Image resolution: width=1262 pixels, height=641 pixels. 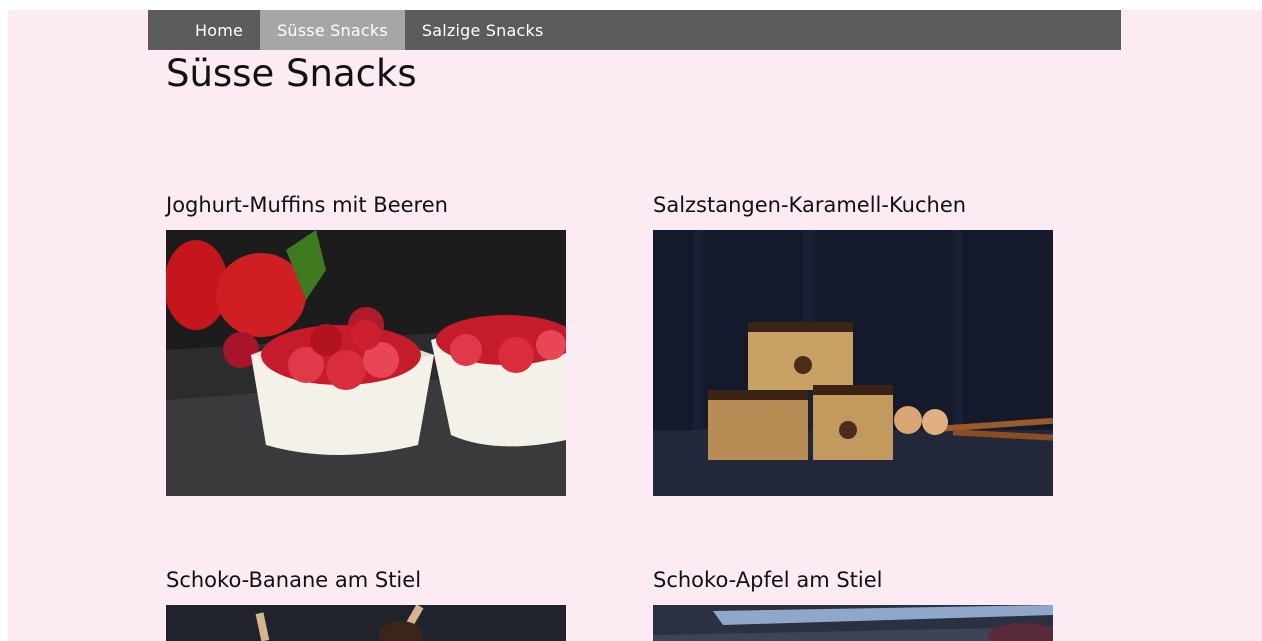 What do you see at coordinates (366, 623) in the screenshot?
I see `recipe-image-schoko-banane` at bounding box center [366, 623].